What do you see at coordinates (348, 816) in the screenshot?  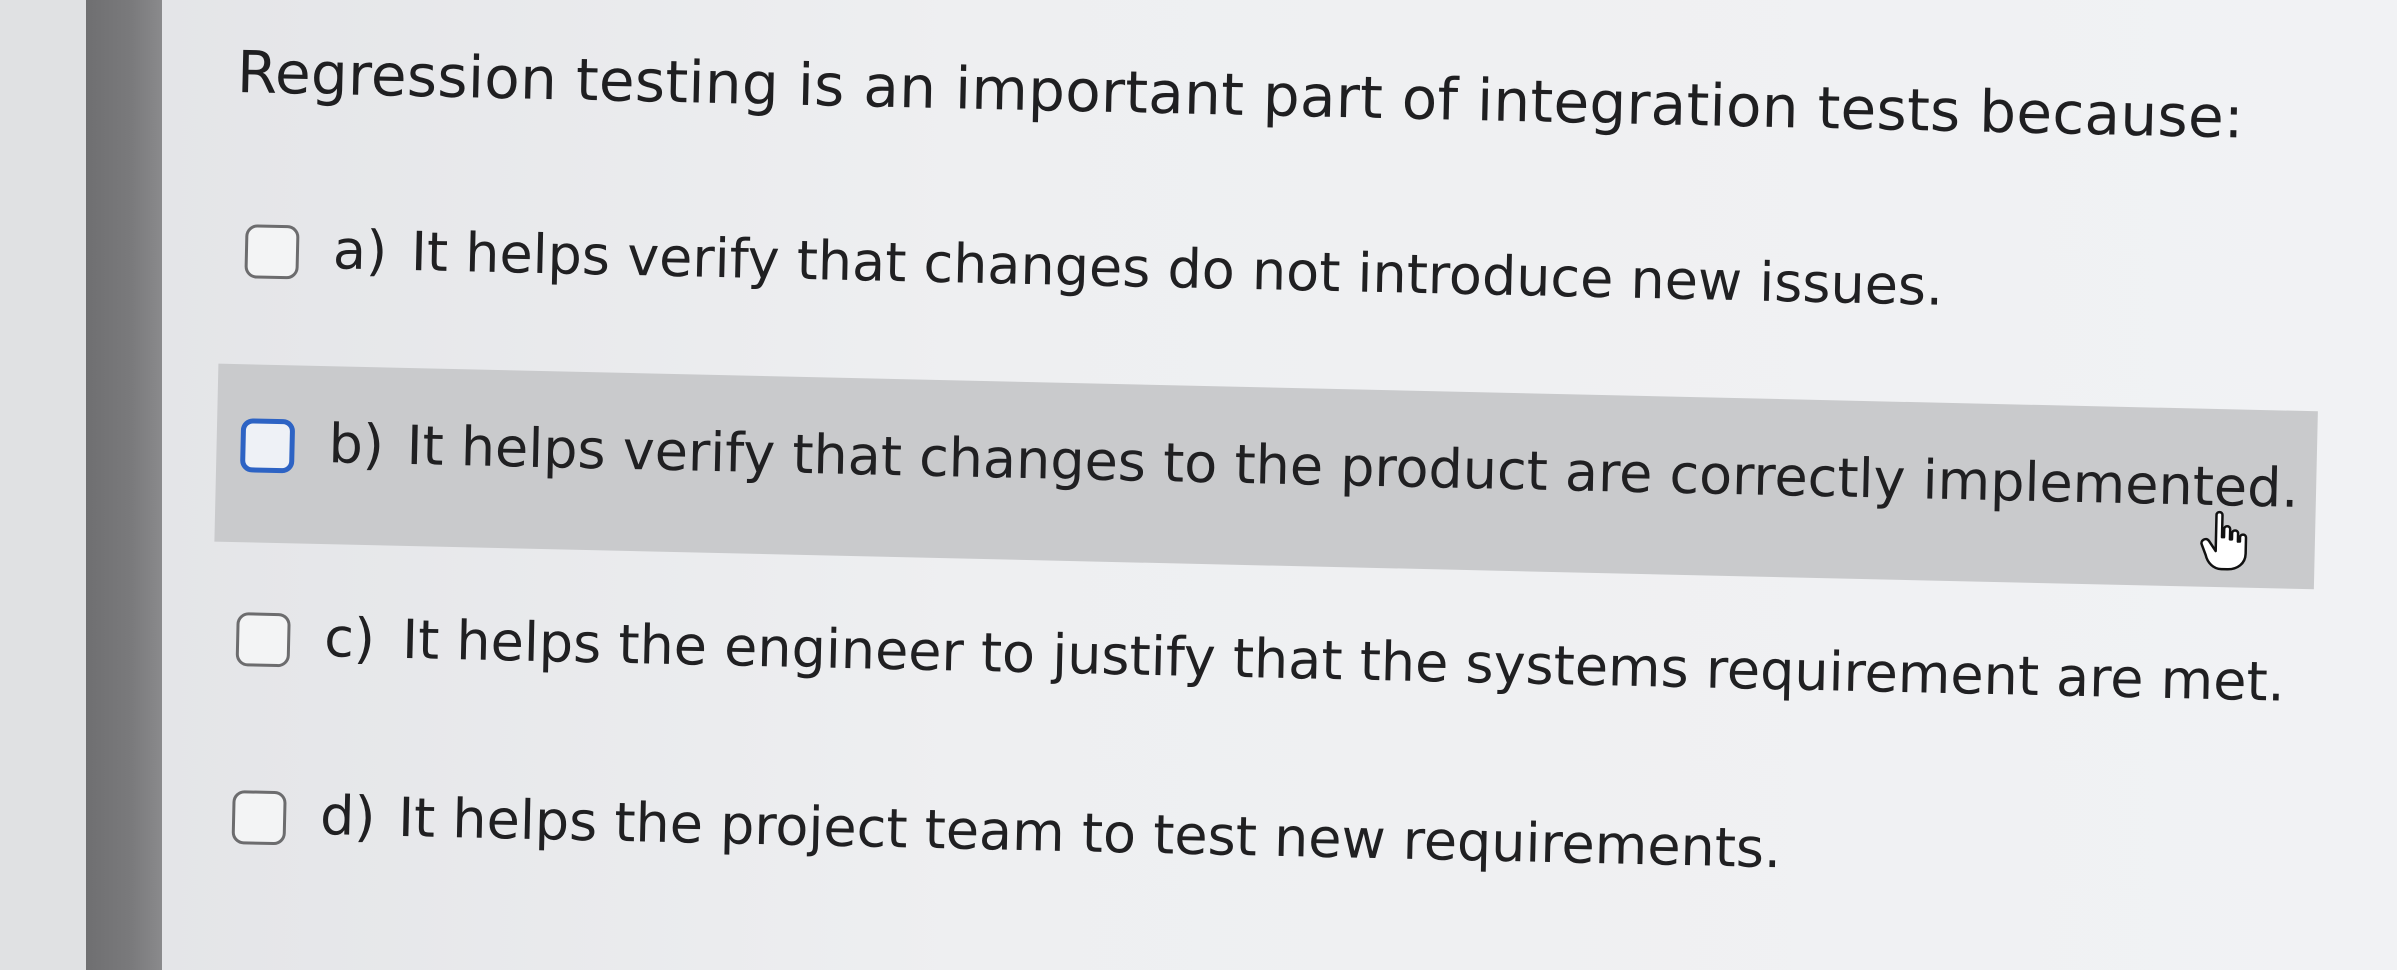 I see `option-letter: d)` at bounding box center [348, 816].